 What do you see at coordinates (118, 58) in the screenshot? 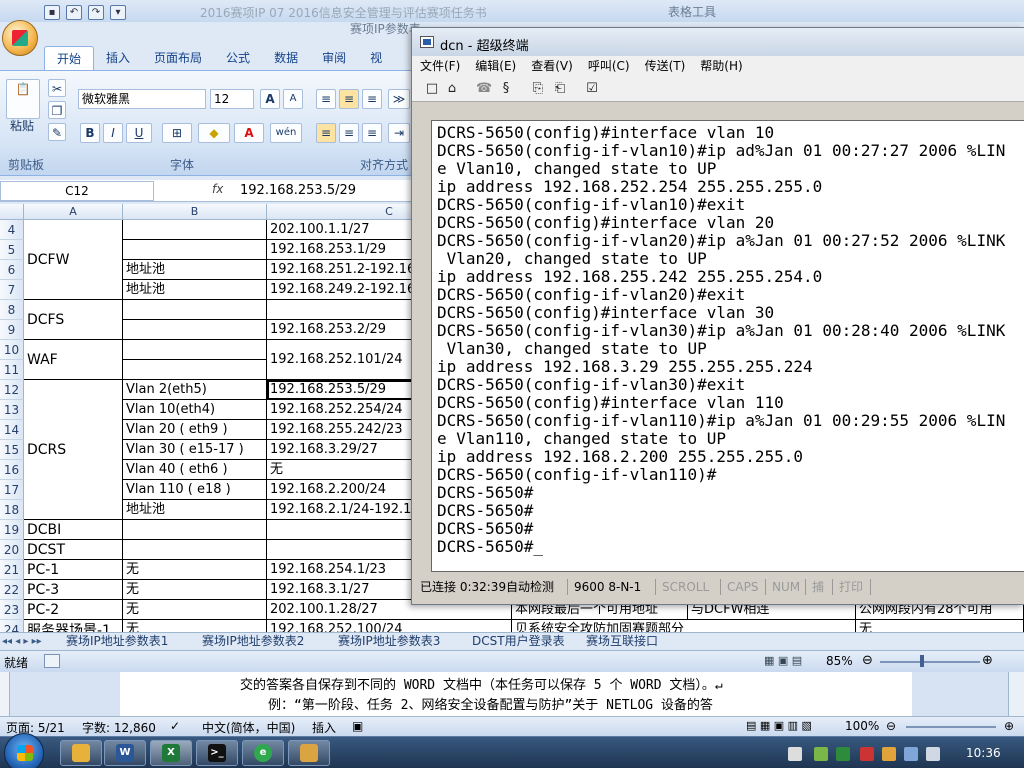
I see `tab-insert: 插入` at bounding box center [118, 58].